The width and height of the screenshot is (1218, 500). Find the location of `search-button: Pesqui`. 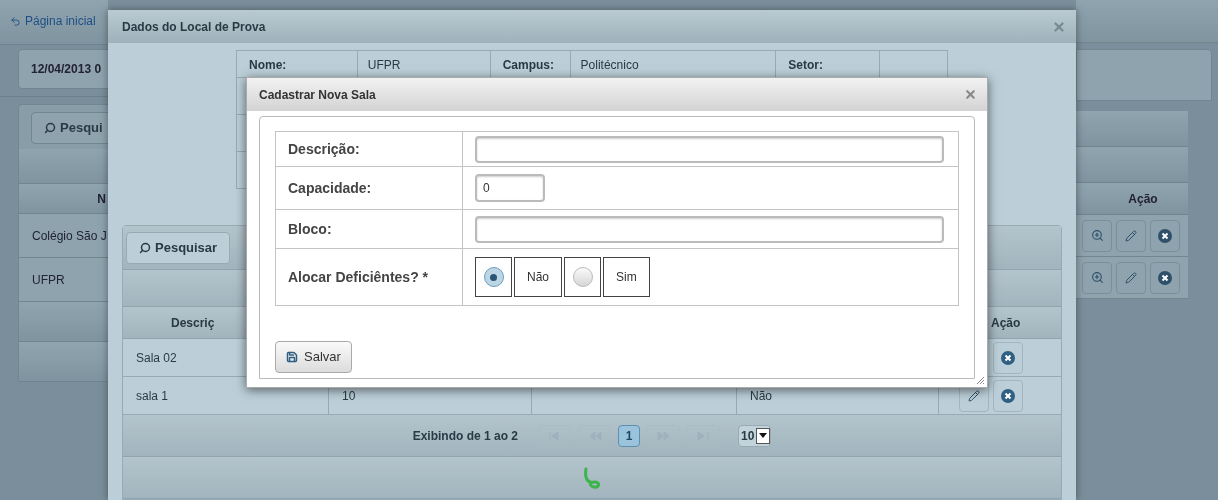

search-button: Pesqui is located at coordinates (69, 128).